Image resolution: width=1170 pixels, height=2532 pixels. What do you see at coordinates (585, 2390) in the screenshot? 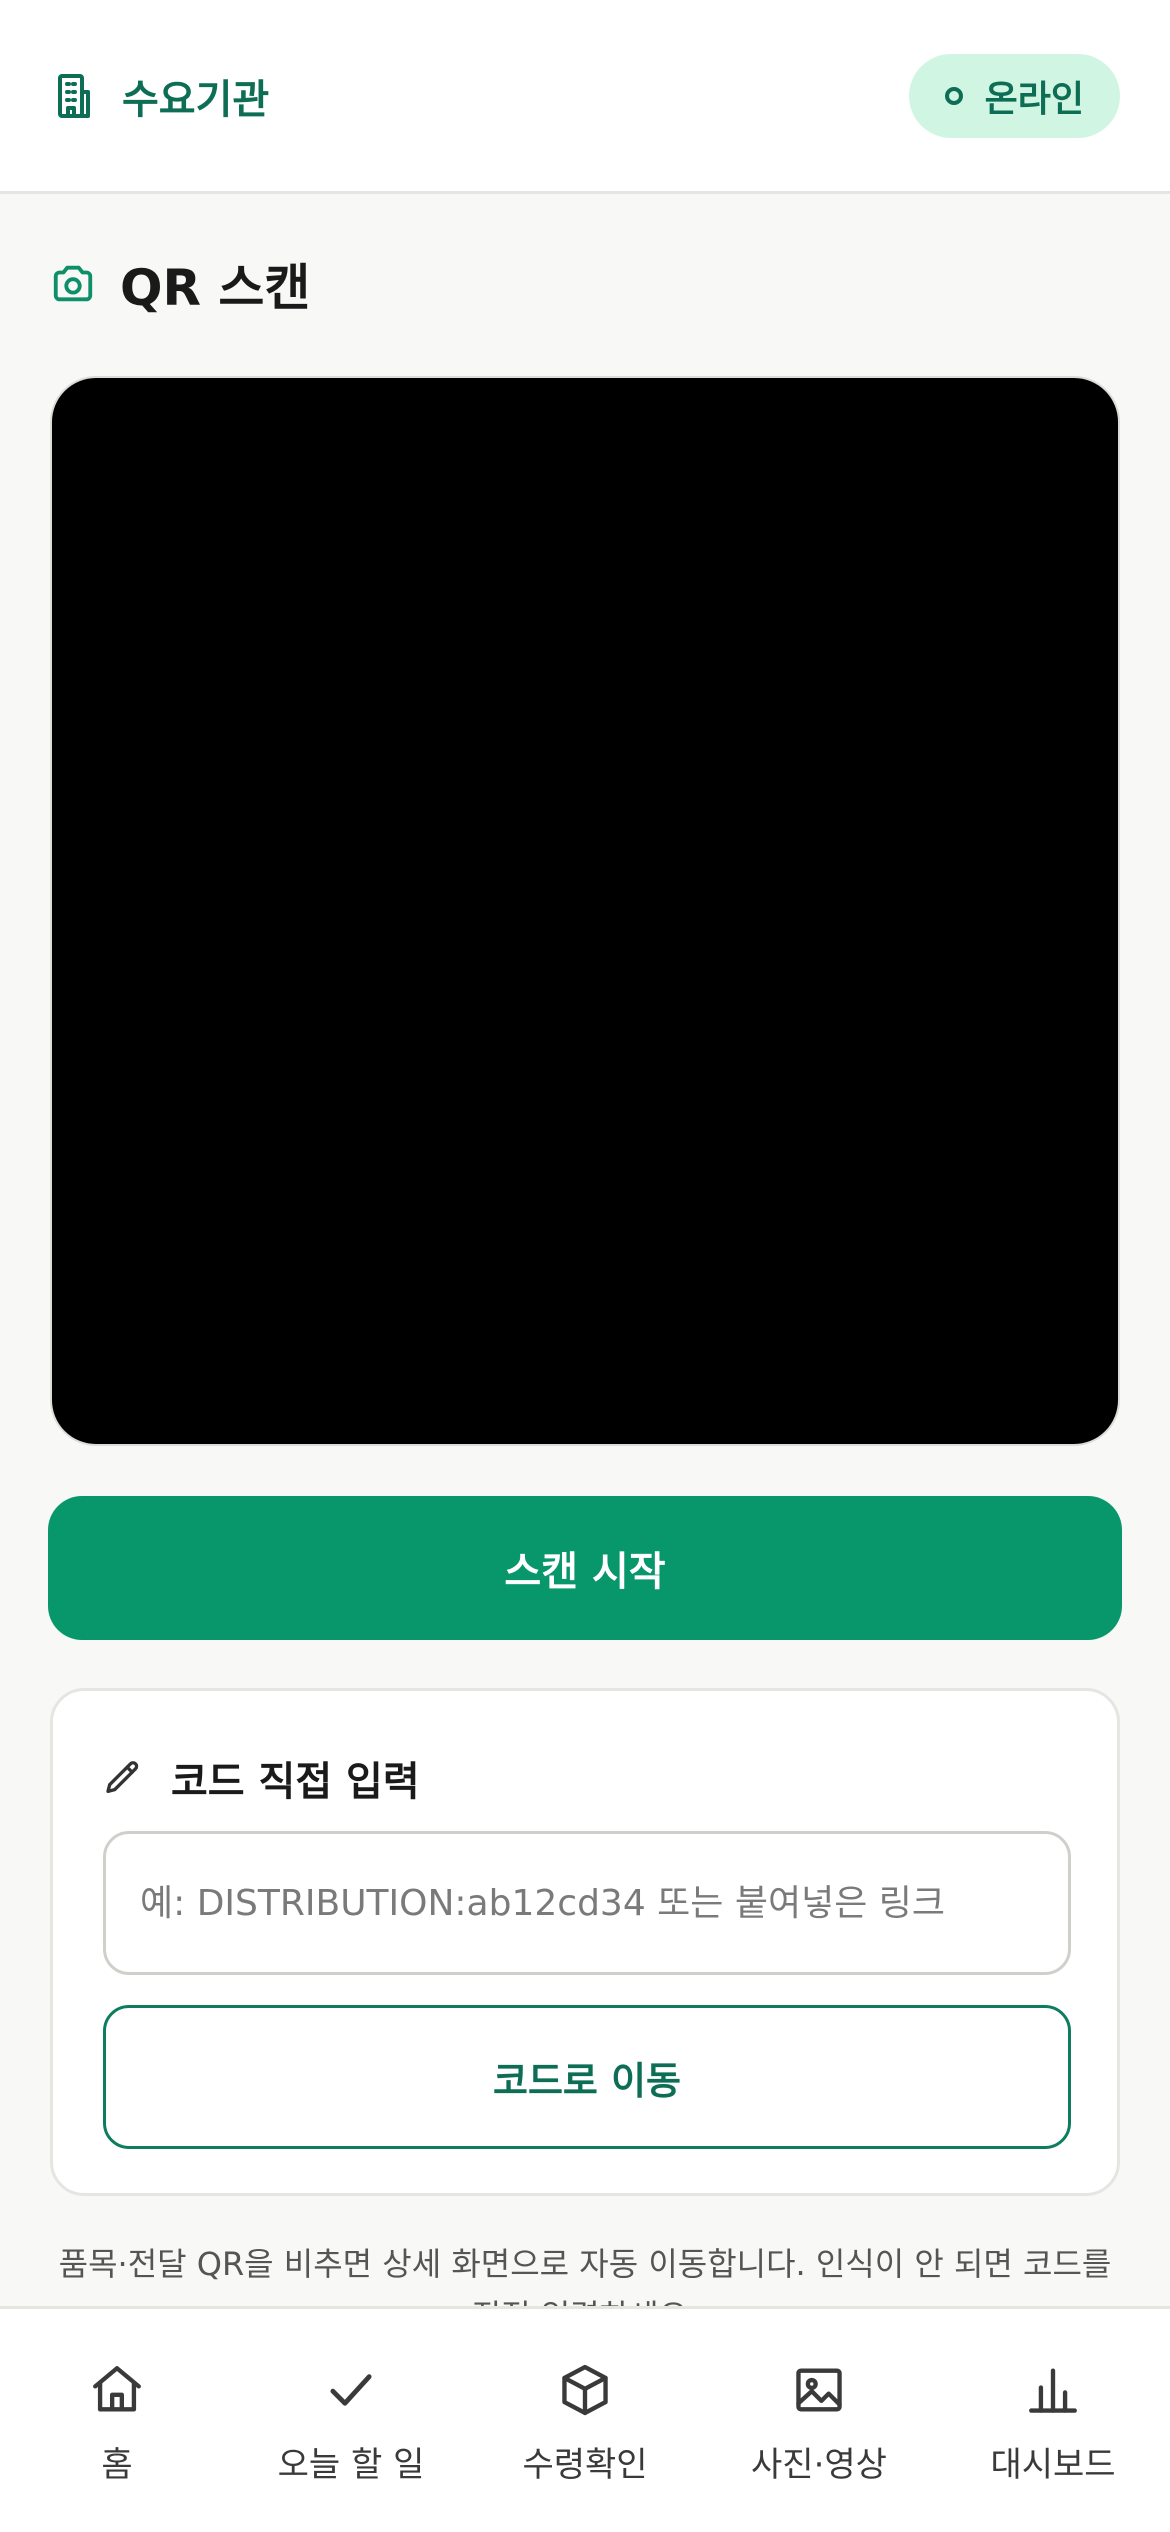
I see `box-icon` at bounding box center [585, 2390].